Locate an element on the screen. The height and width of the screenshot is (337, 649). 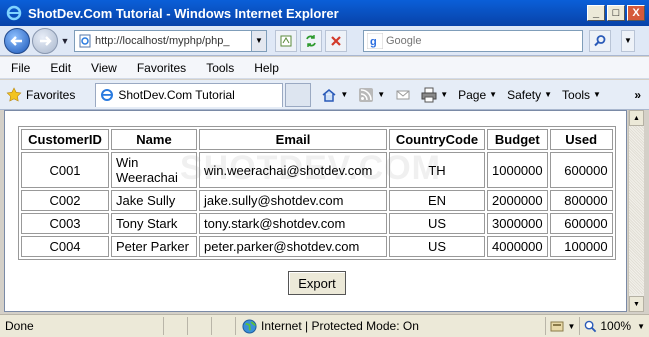
cell-name: Win Weerachai is located at coordinates (154, 170).